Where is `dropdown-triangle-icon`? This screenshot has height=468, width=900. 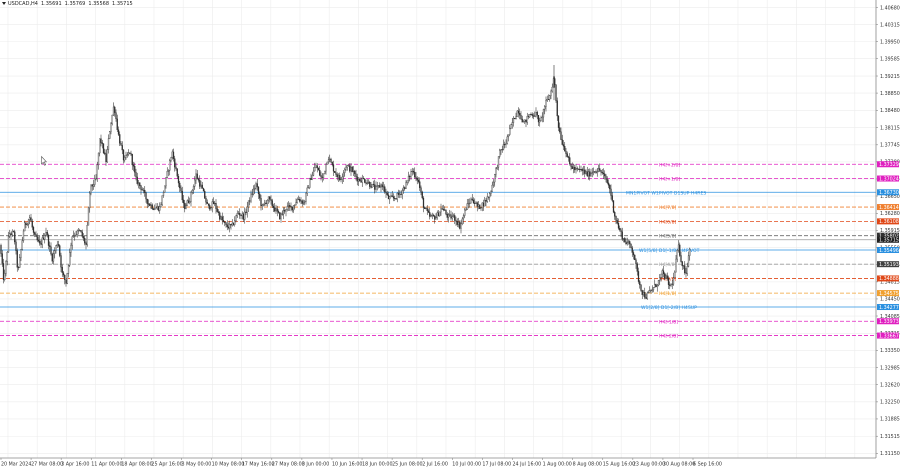
dropdown-triangle-icon is located at coordinates (4, 3).